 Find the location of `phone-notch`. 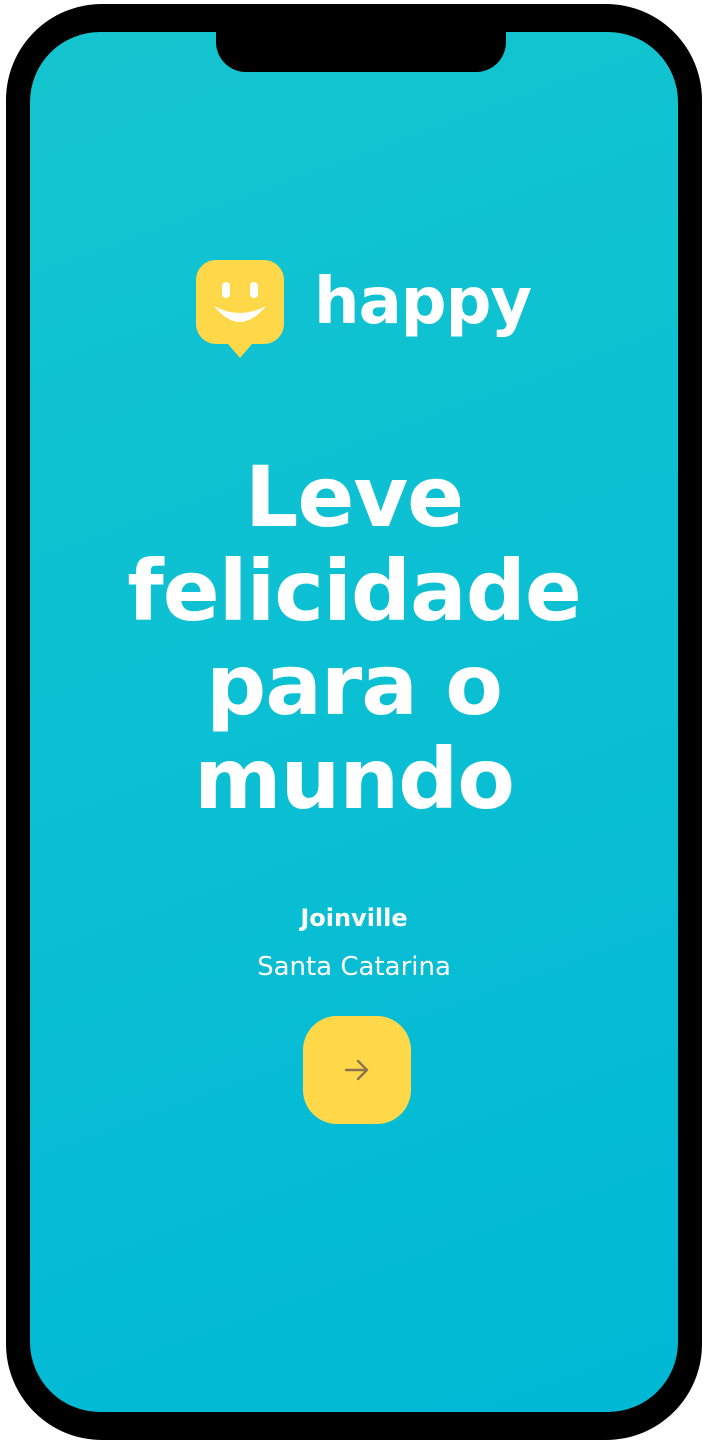

phone-notch is located at coordinates (361, 52).